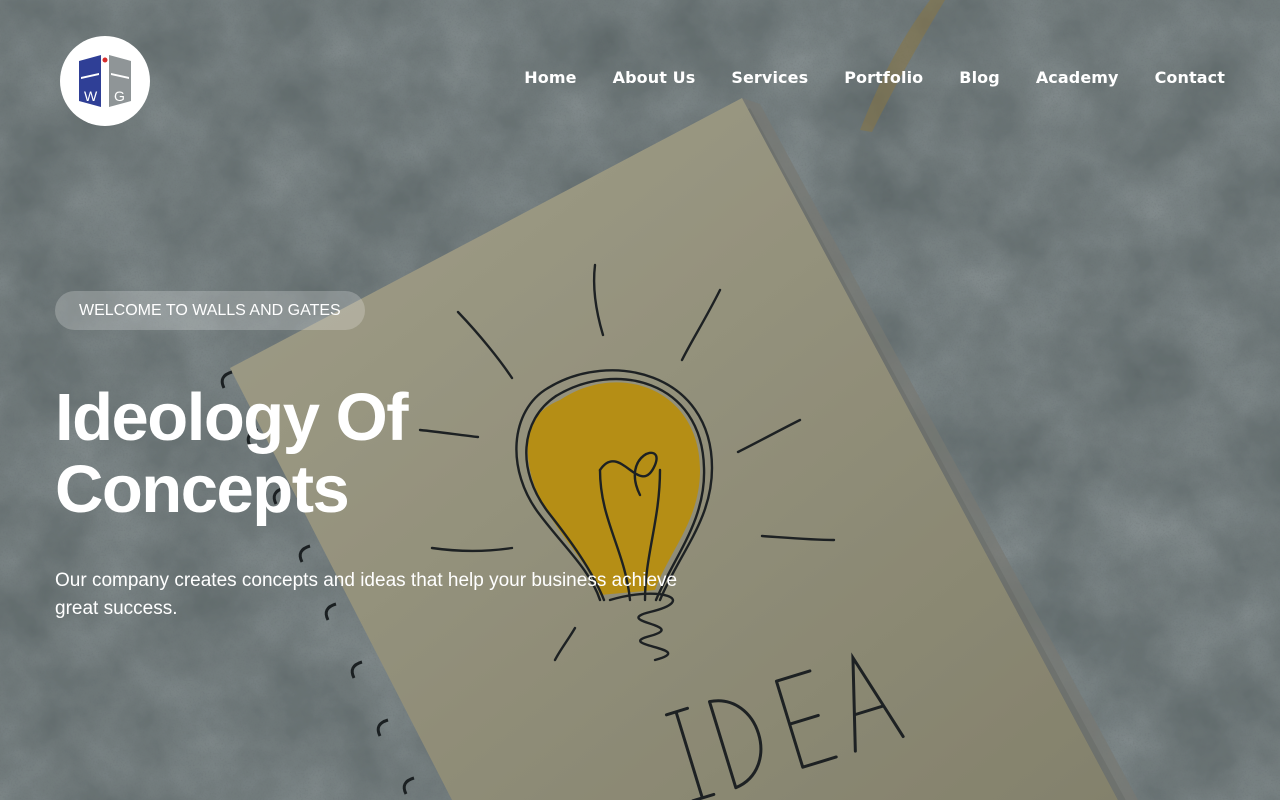  I want to click on nav-link-contact: Contact, so click(1190, 78).